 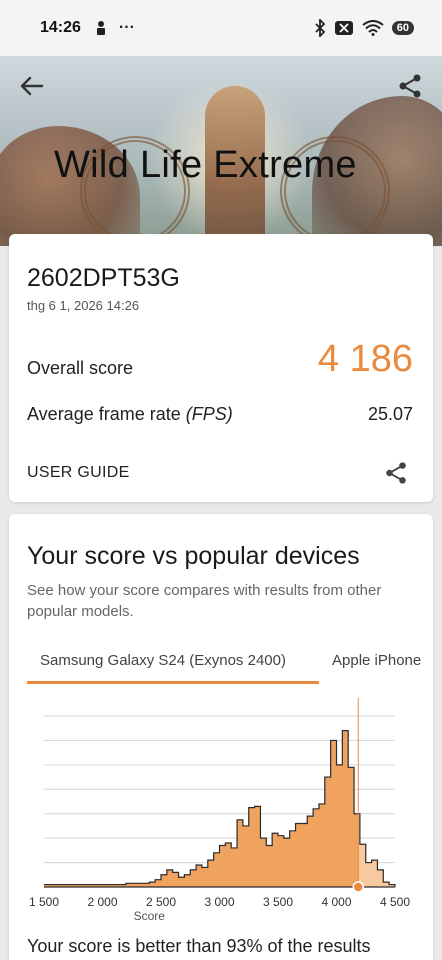 I want to click on fps-label-text: Average frame rate, so click(x=104, y=414).